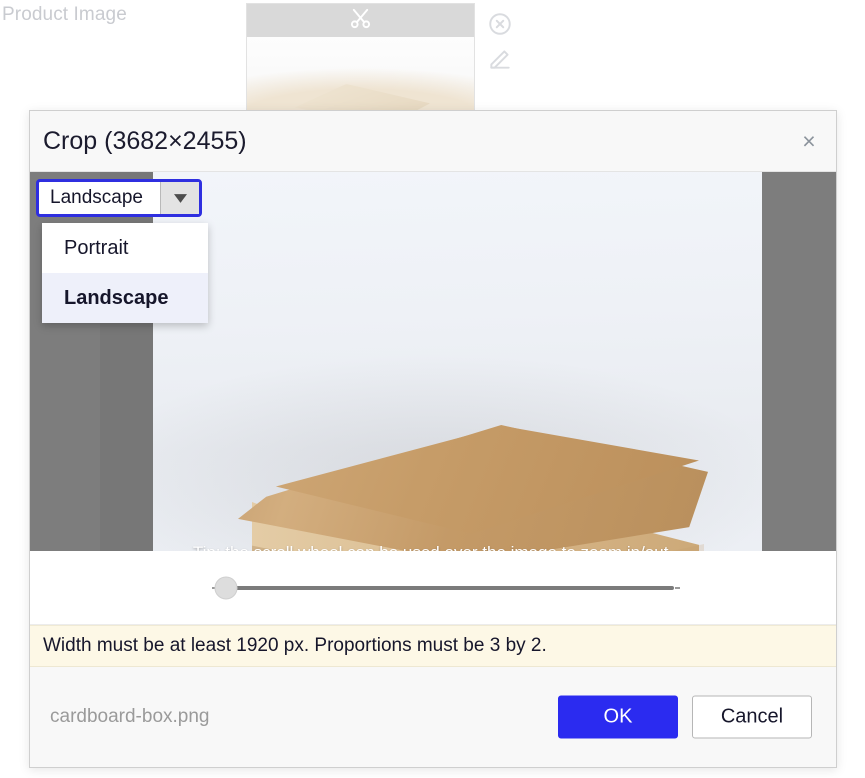 The height and width of the screenshot is (778, 865). Describe the element at coordinates (226, 587) in the screenshot. I see `zoom-slider-thumb` at that location.